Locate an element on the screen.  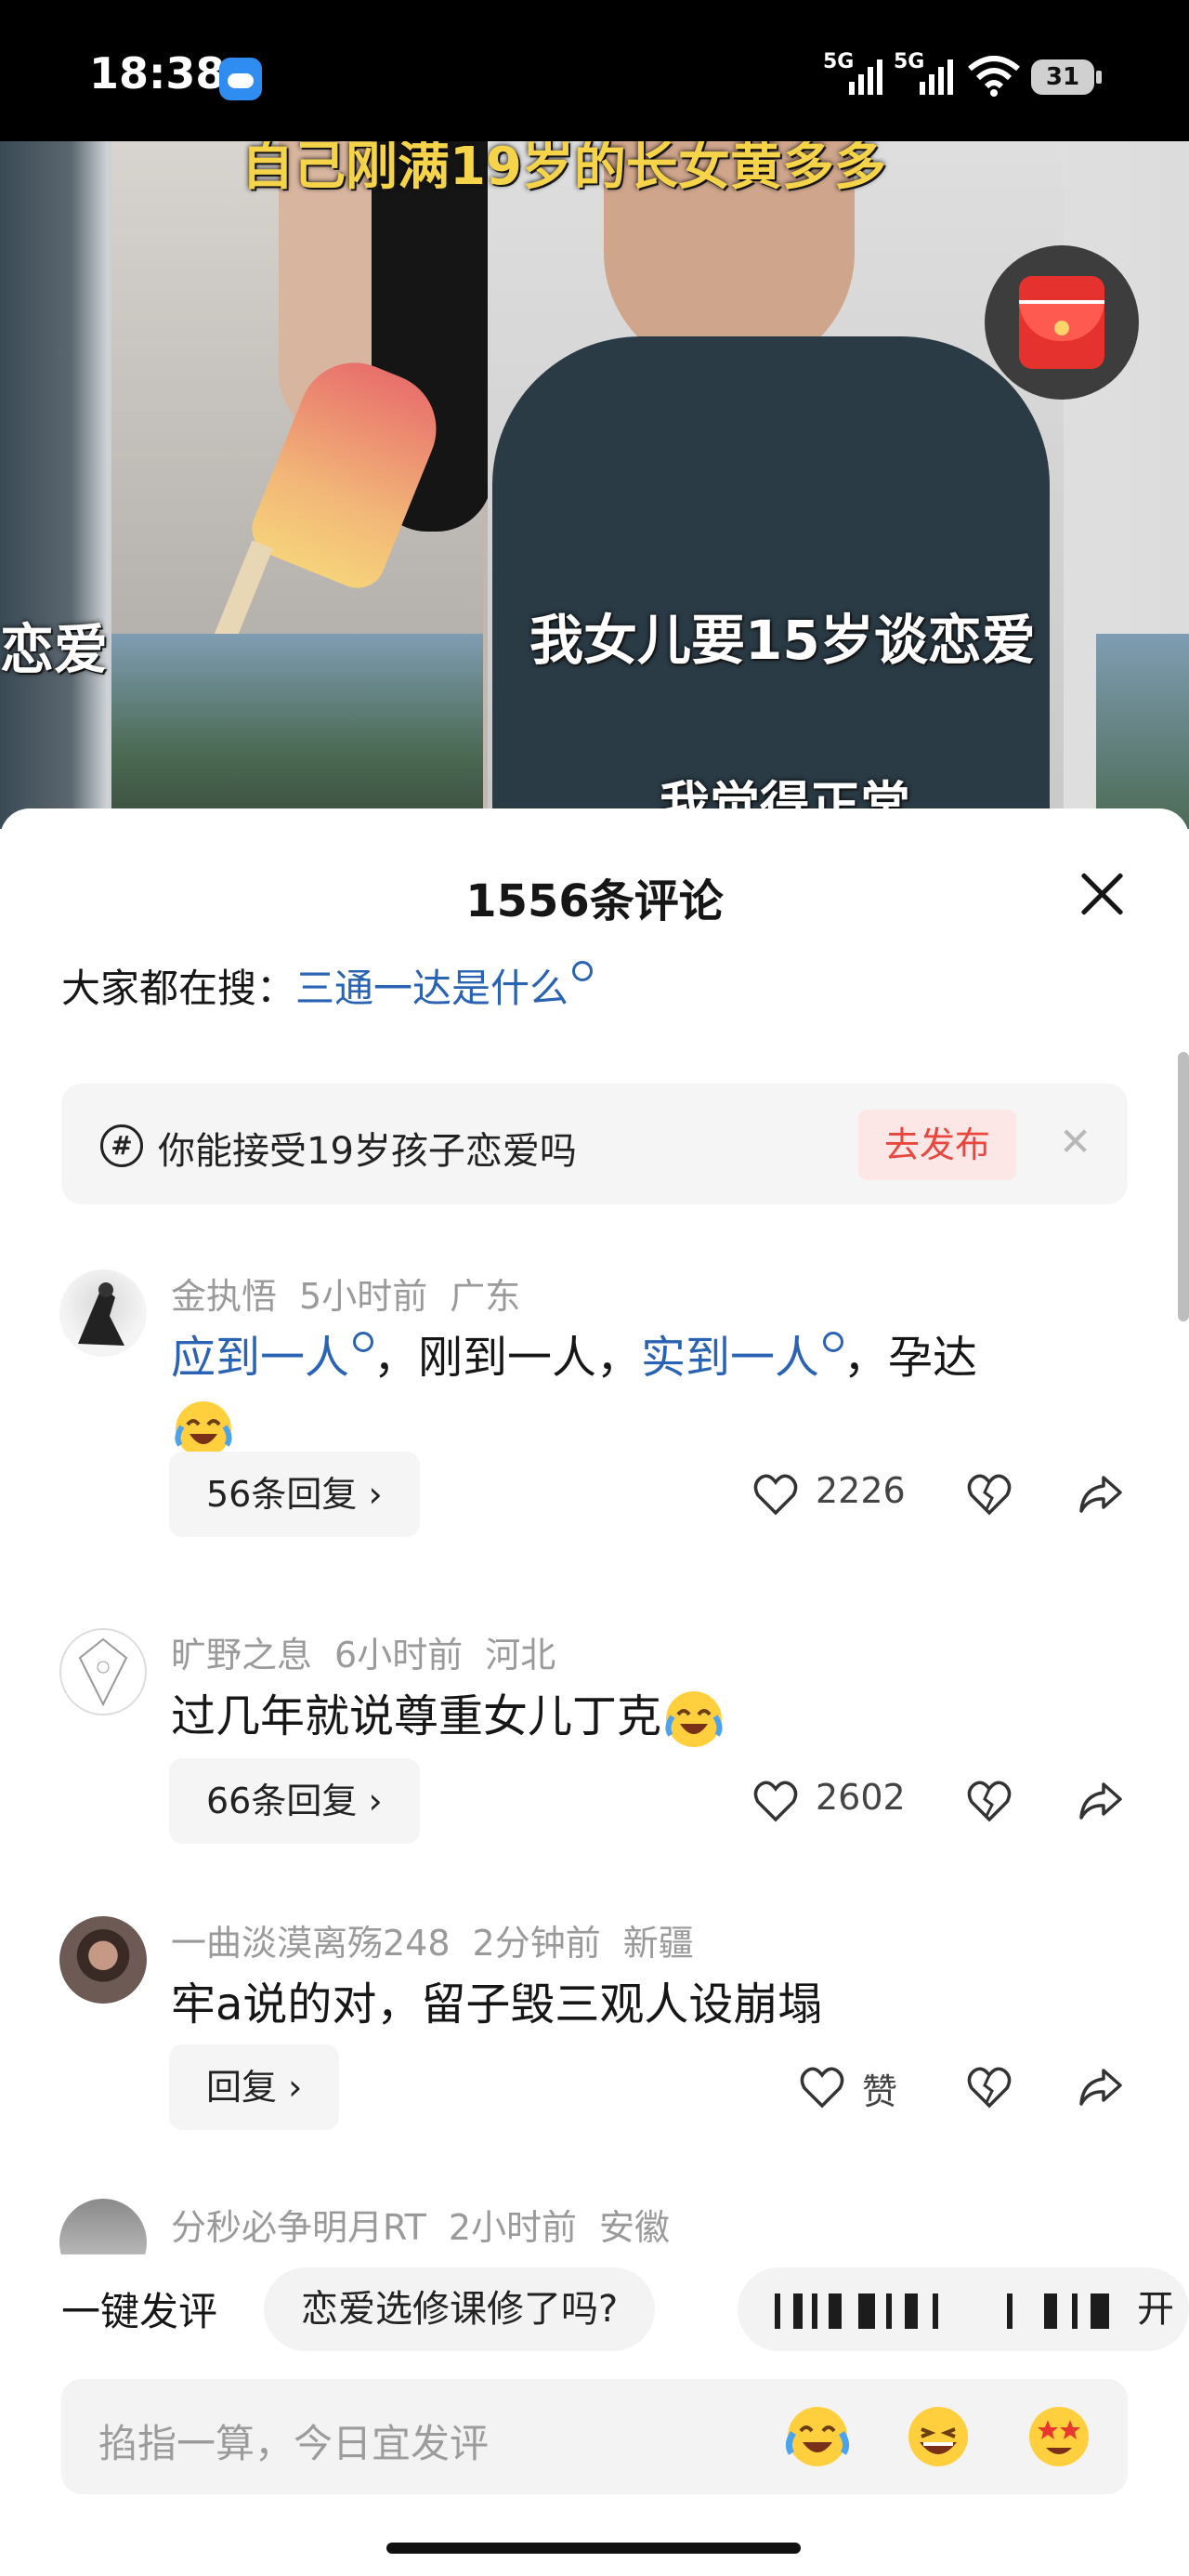
trending-search-link: 三通一达是什么 is located at coordinates (432, 988).